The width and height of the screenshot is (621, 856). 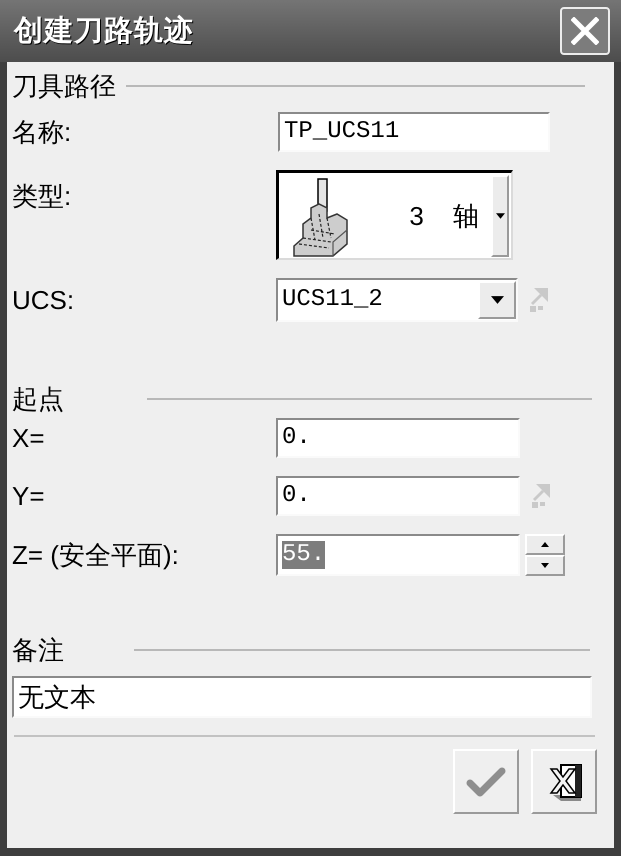 I want to click on window-title: 创建刀路轨迹, so click(x=104, y=31).